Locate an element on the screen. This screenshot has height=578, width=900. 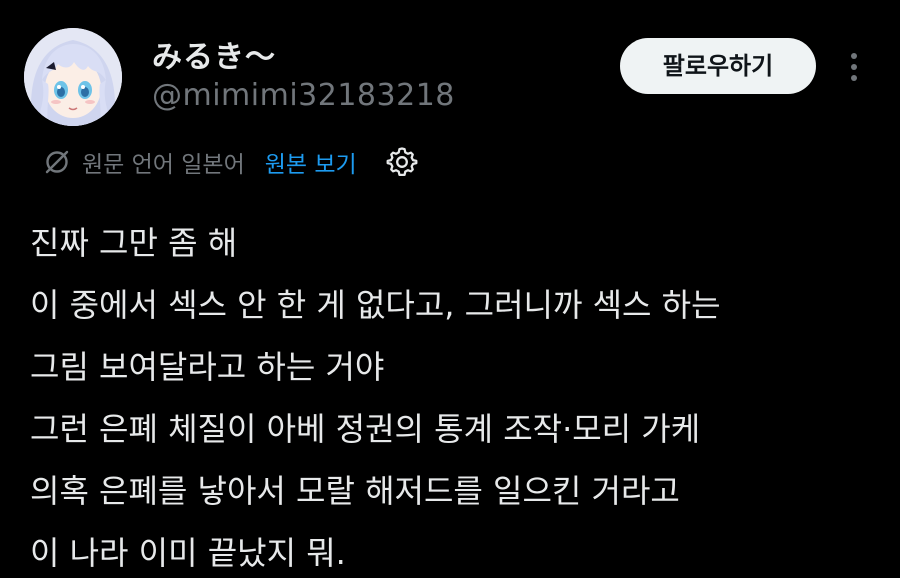
view-original-link: 원본 보기 is located at coordinates (311, 162).